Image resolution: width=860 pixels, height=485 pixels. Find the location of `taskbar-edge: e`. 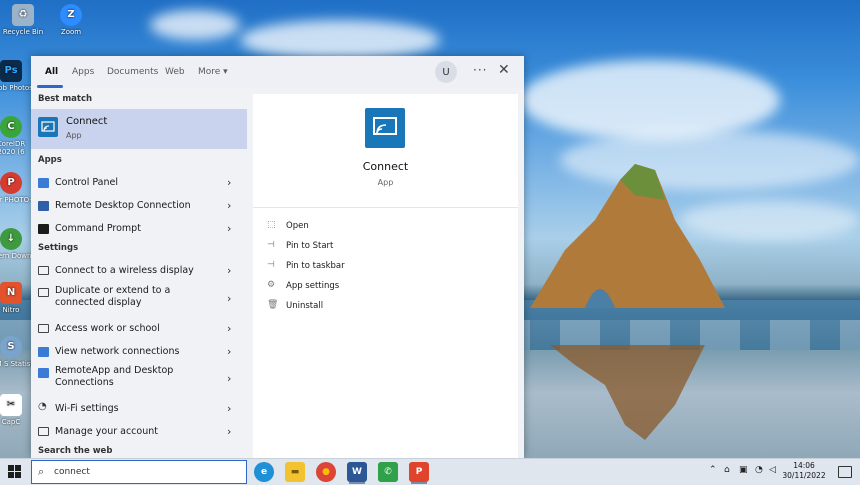

taskbar-edge: e is located at coordinates (264, 472).